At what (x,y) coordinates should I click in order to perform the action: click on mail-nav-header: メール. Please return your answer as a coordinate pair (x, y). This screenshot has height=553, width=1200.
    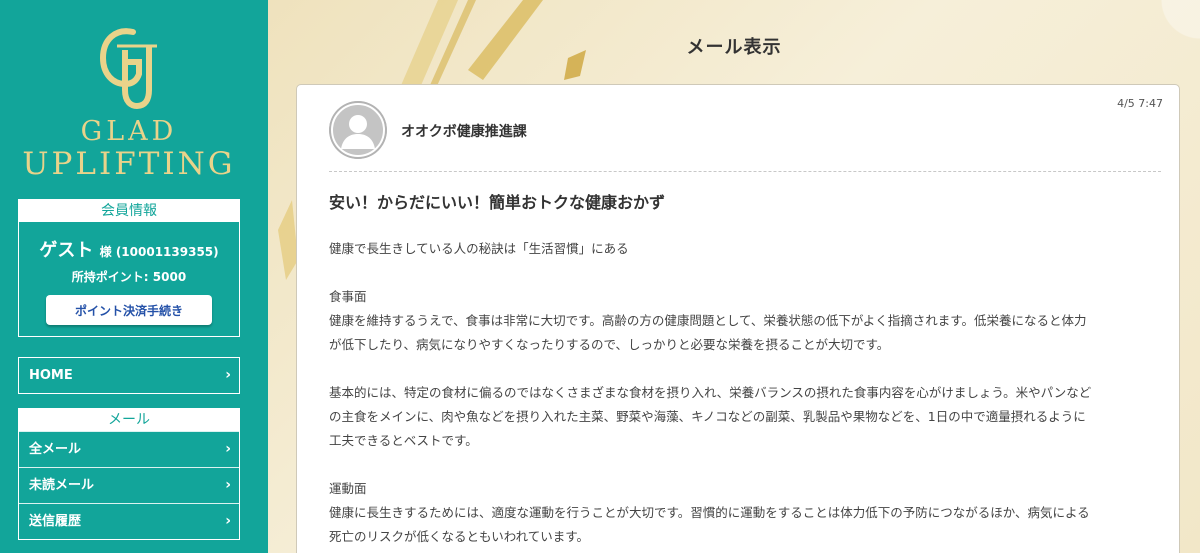
    Looking at the image, I should click on (129, 420).